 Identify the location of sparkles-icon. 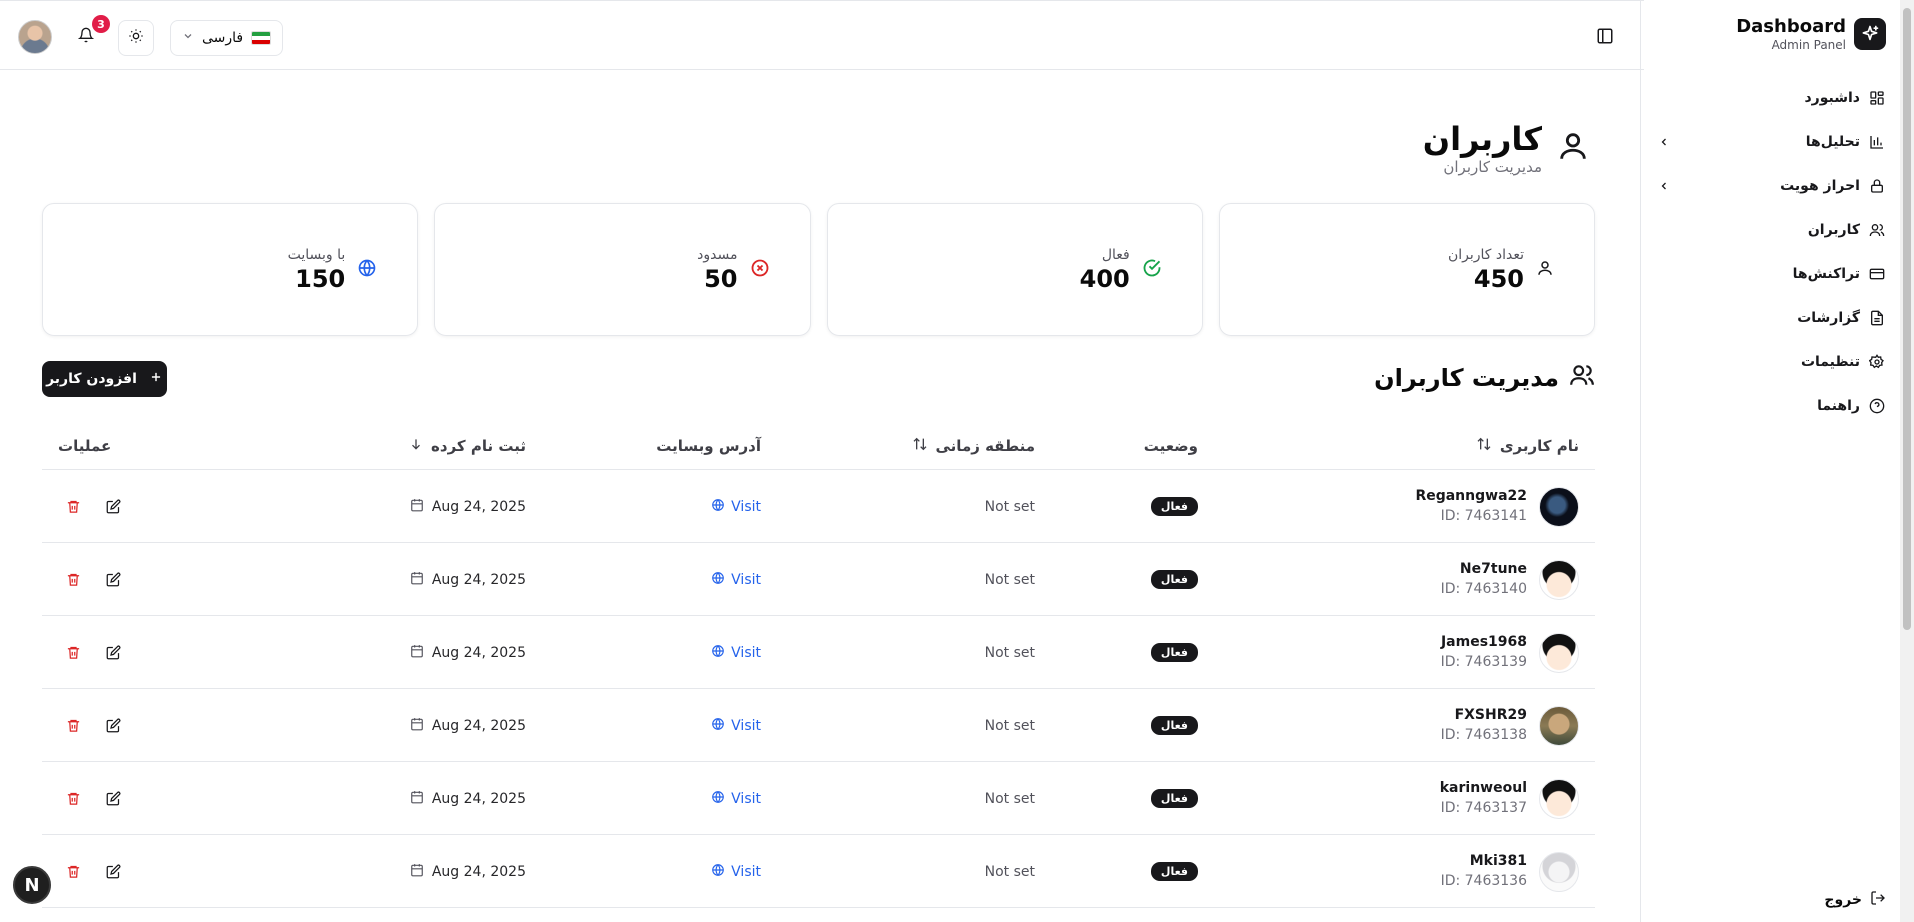
(1870, 34).